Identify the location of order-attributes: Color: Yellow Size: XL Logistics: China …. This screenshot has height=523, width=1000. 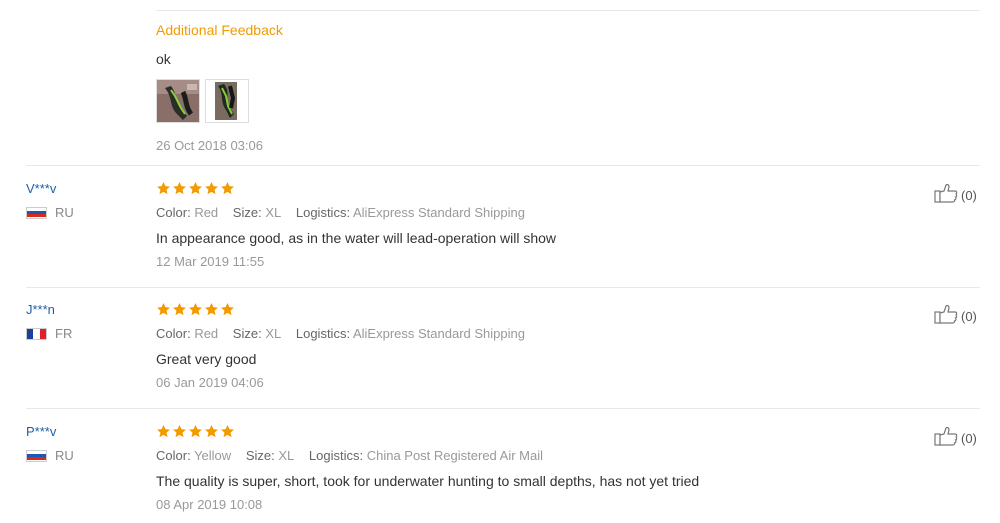
(349, 455).